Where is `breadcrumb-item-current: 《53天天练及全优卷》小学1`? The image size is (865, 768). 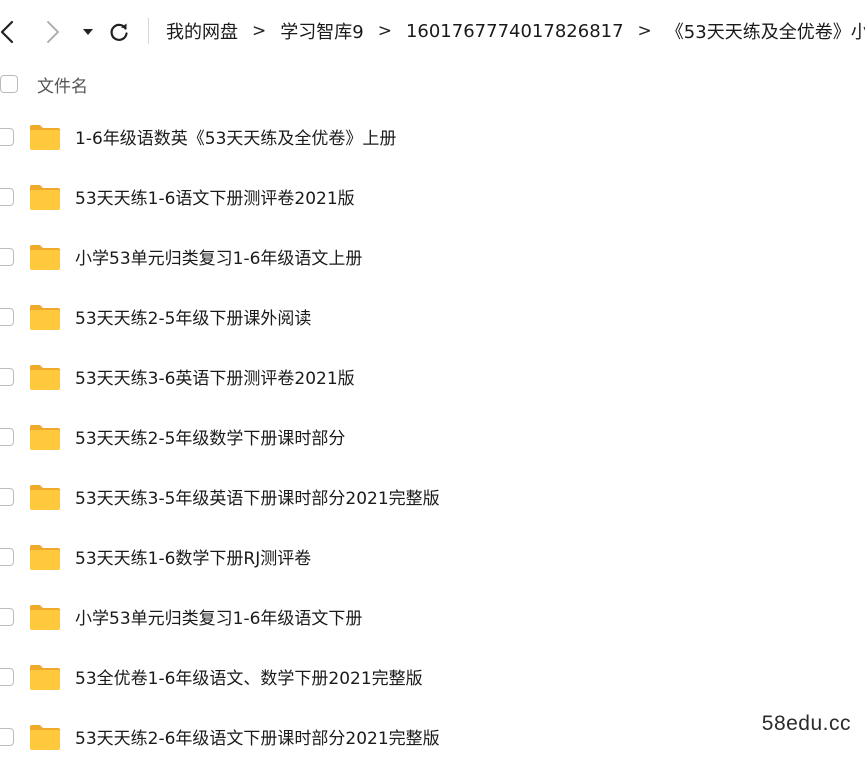
breadcrumb-item-current: 《53天天练及全优卷》小学1 is located at coordinates (765, 31).